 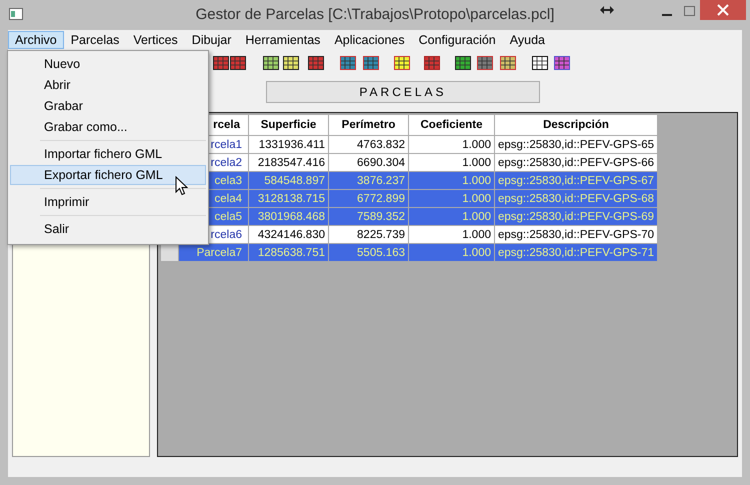 I want to click on menu-option: Nuevo, so click(x=108, y=64).